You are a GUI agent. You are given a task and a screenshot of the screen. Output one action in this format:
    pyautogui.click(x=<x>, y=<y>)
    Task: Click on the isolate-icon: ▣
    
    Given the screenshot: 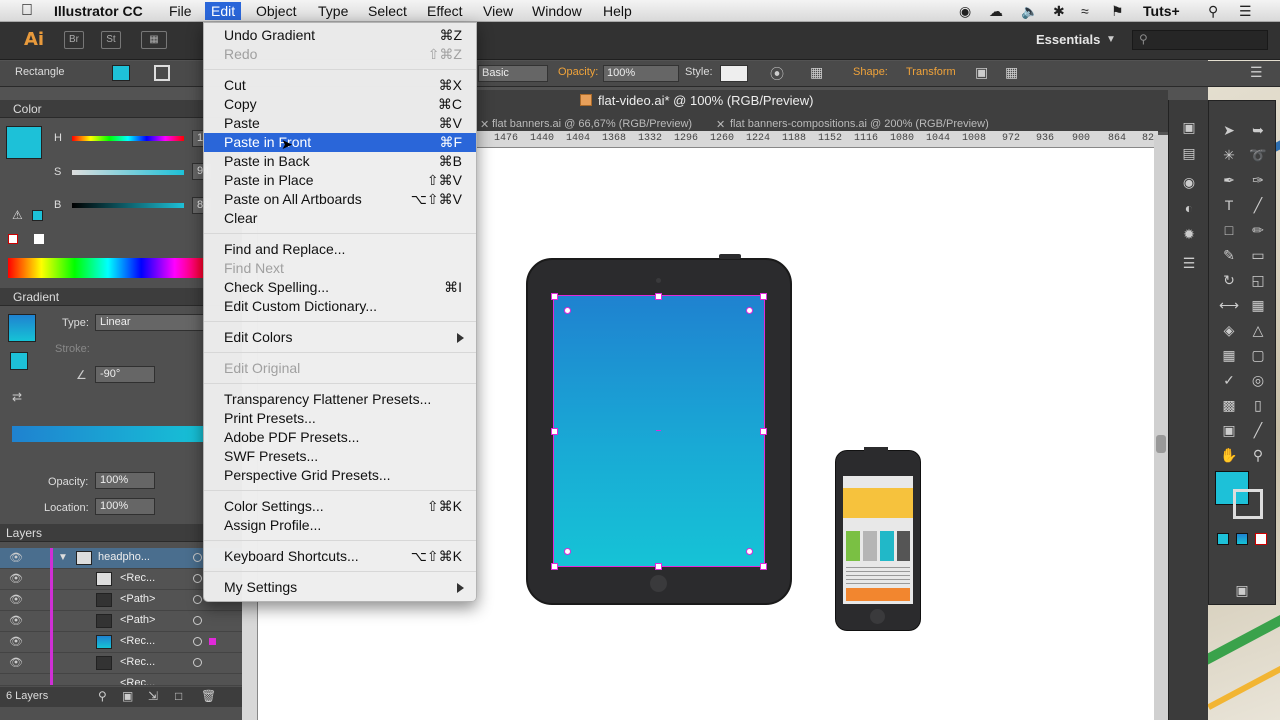 What is the action you would take?
    pyautogui.click(x=981, y=72)
    